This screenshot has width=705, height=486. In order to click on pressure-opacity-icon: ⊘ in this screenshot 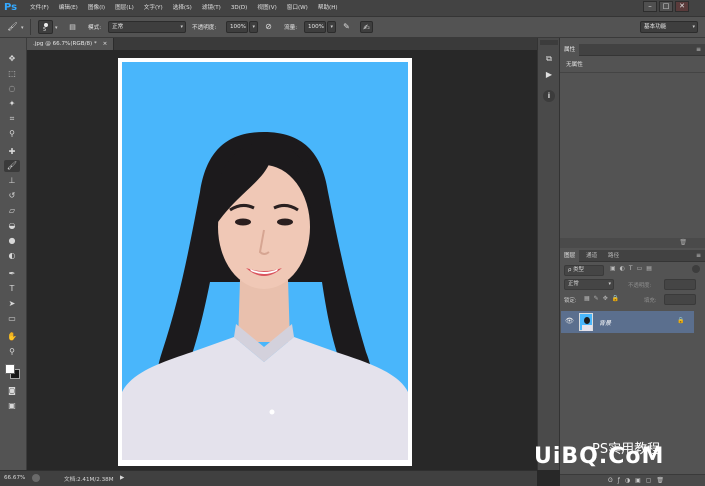, I will do `click(268, 27)`.